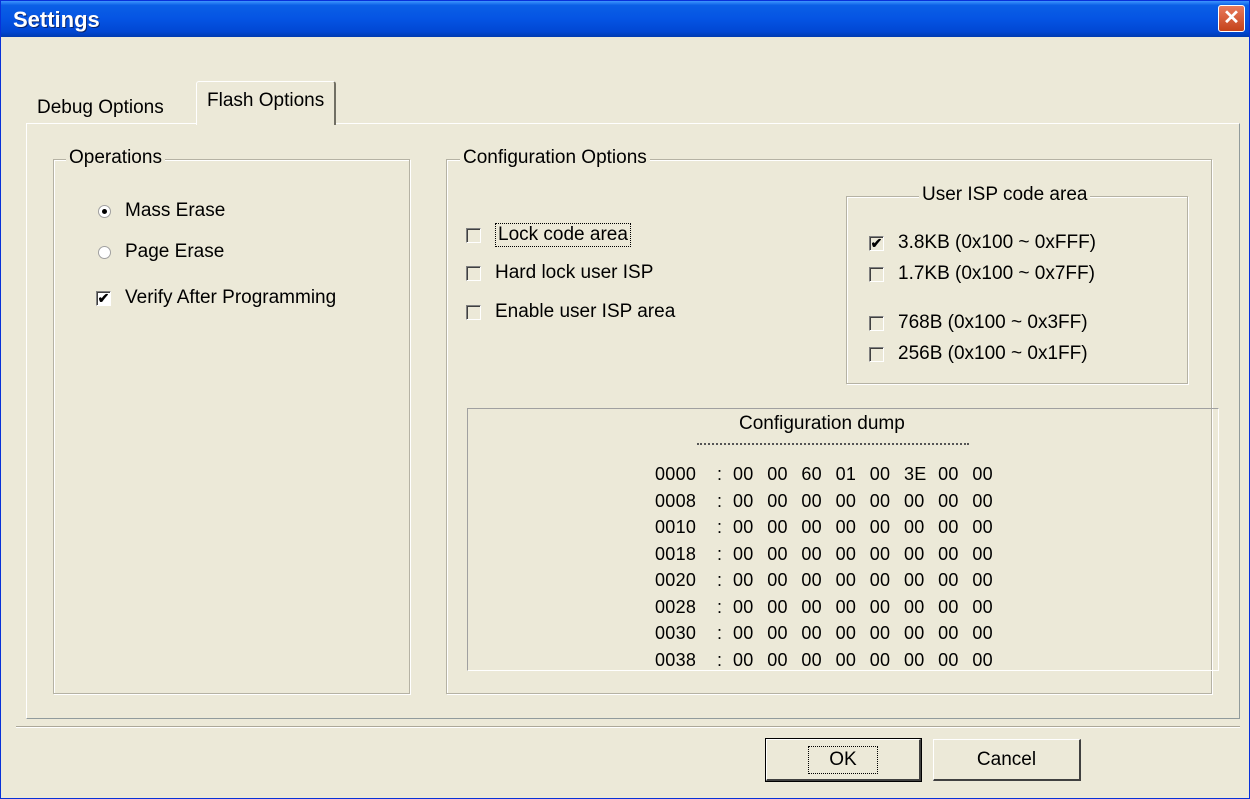  I want to click on cancel-button-label: Cancel, so click(1006, 759).